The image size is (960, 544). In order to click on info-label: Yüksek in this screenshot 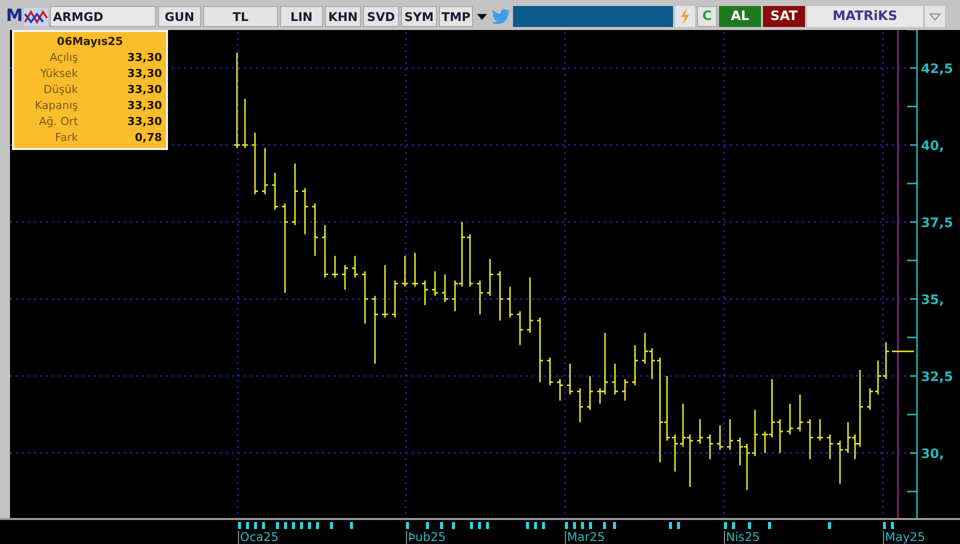, I will do `click(58, 74)`.